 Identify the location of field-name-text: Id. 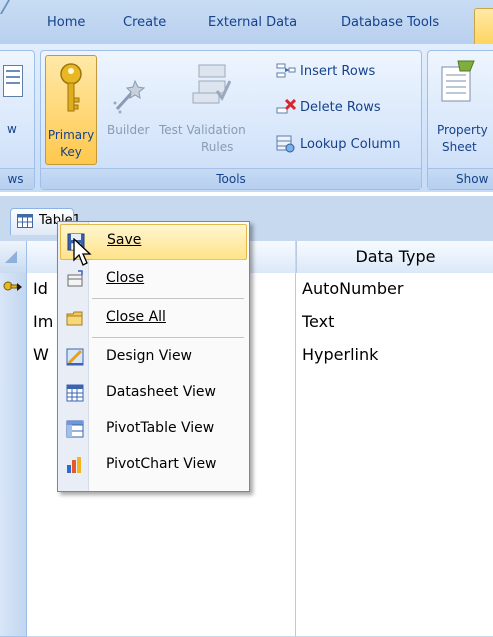
(40, 288).